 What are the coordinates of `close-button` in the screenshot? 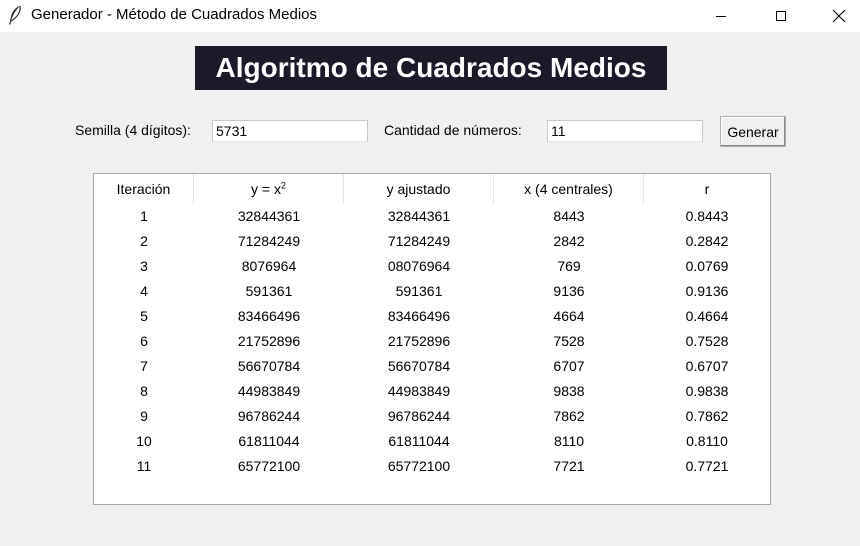 It's located at (838, 16).